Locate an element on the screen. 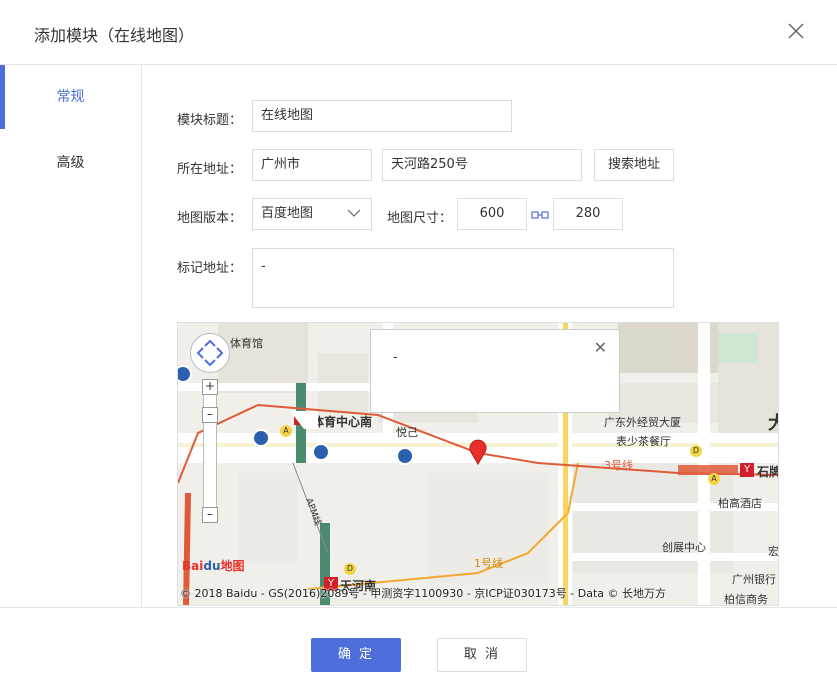  version-select: 百度地图 is located at coordinates (312, 214).